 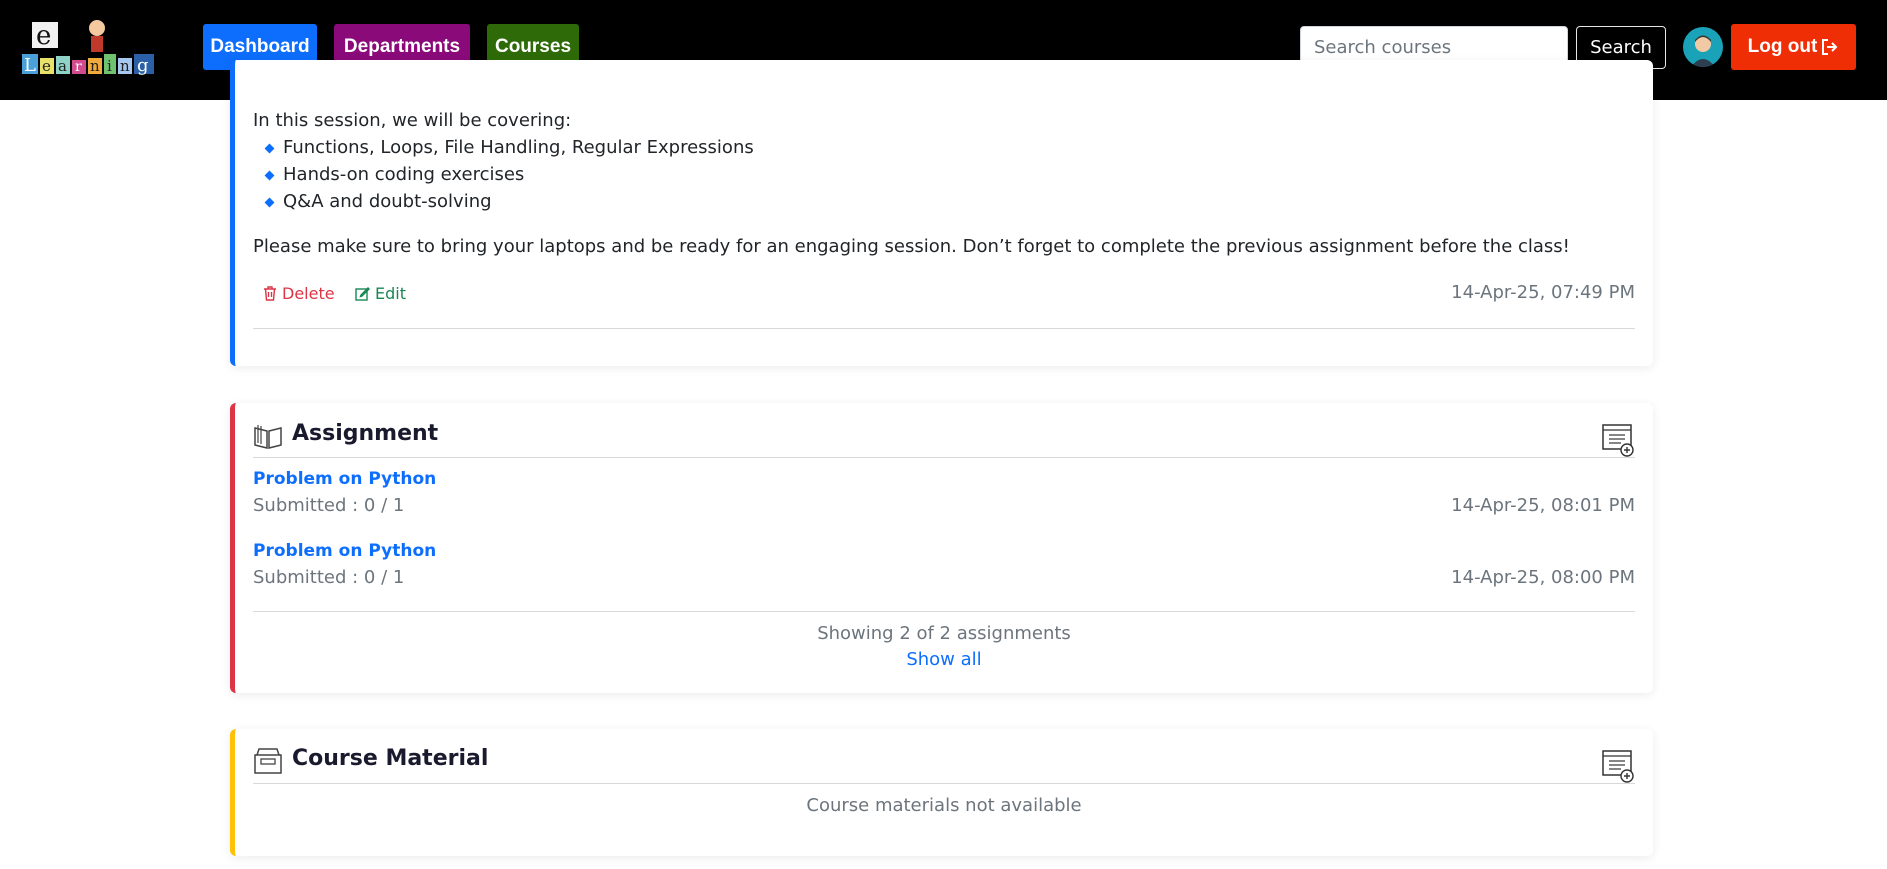 I want to click on trash-icon, so click(x=270, y=293).